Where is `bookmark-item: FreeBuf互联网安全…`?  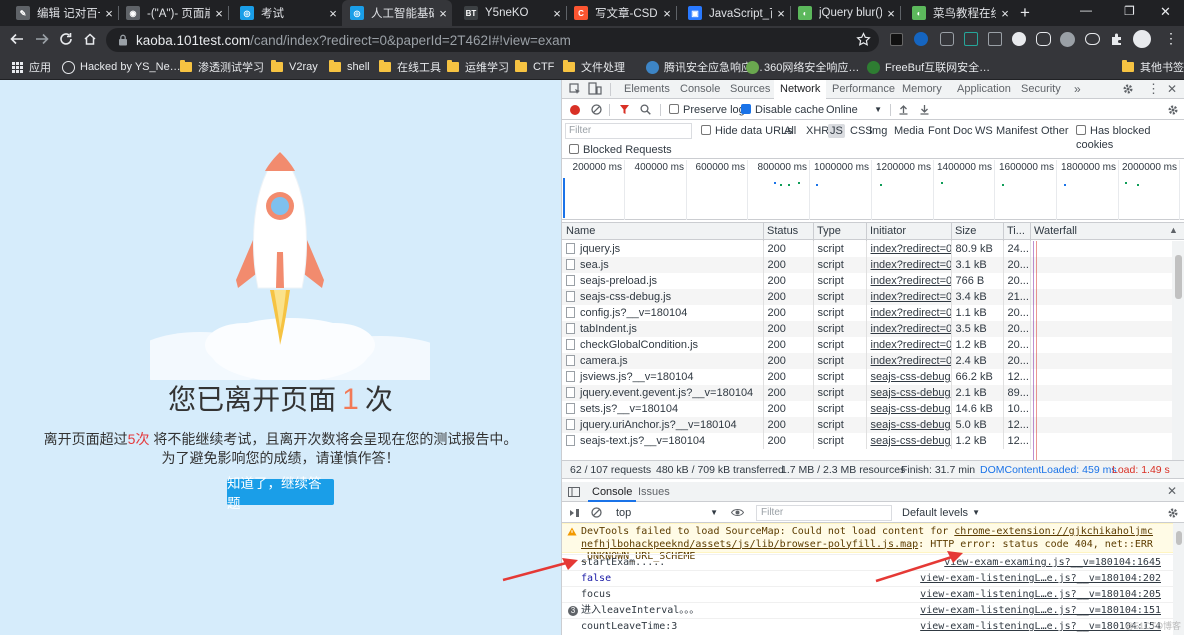
bookmark-item: FreeBuf互联网安全… is located at coordinates (928, 67).